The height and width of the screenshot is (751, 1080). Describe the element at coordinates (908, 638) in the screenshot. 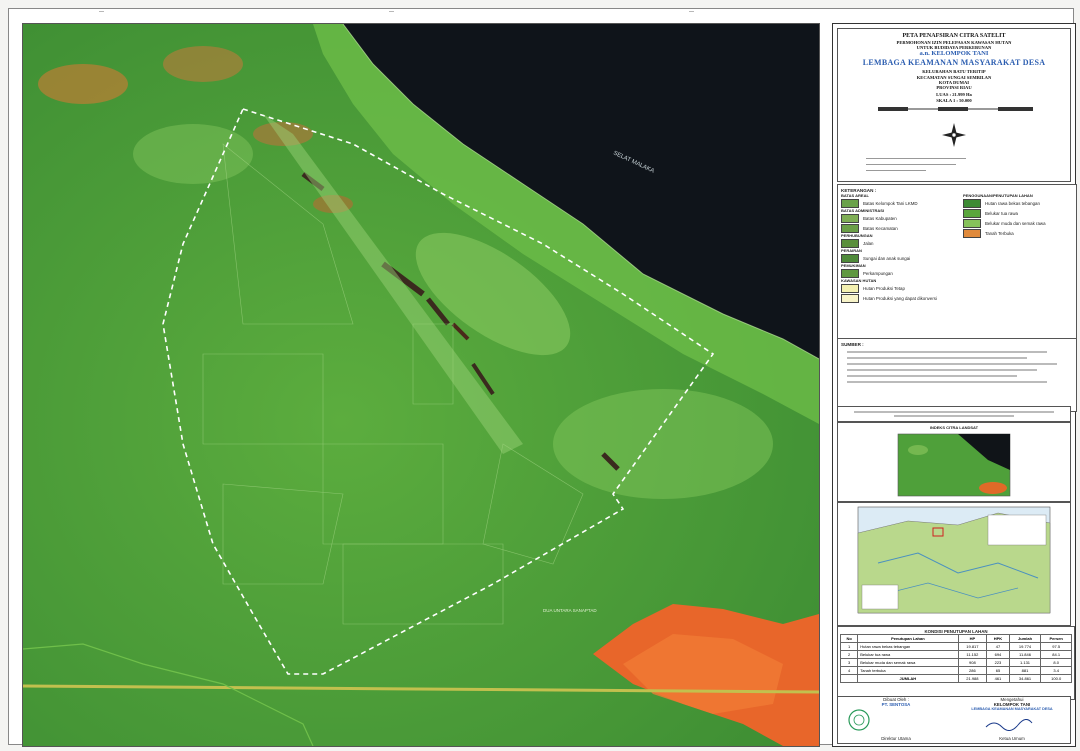

I see `table-header: Penutupan Lahan` at that location.